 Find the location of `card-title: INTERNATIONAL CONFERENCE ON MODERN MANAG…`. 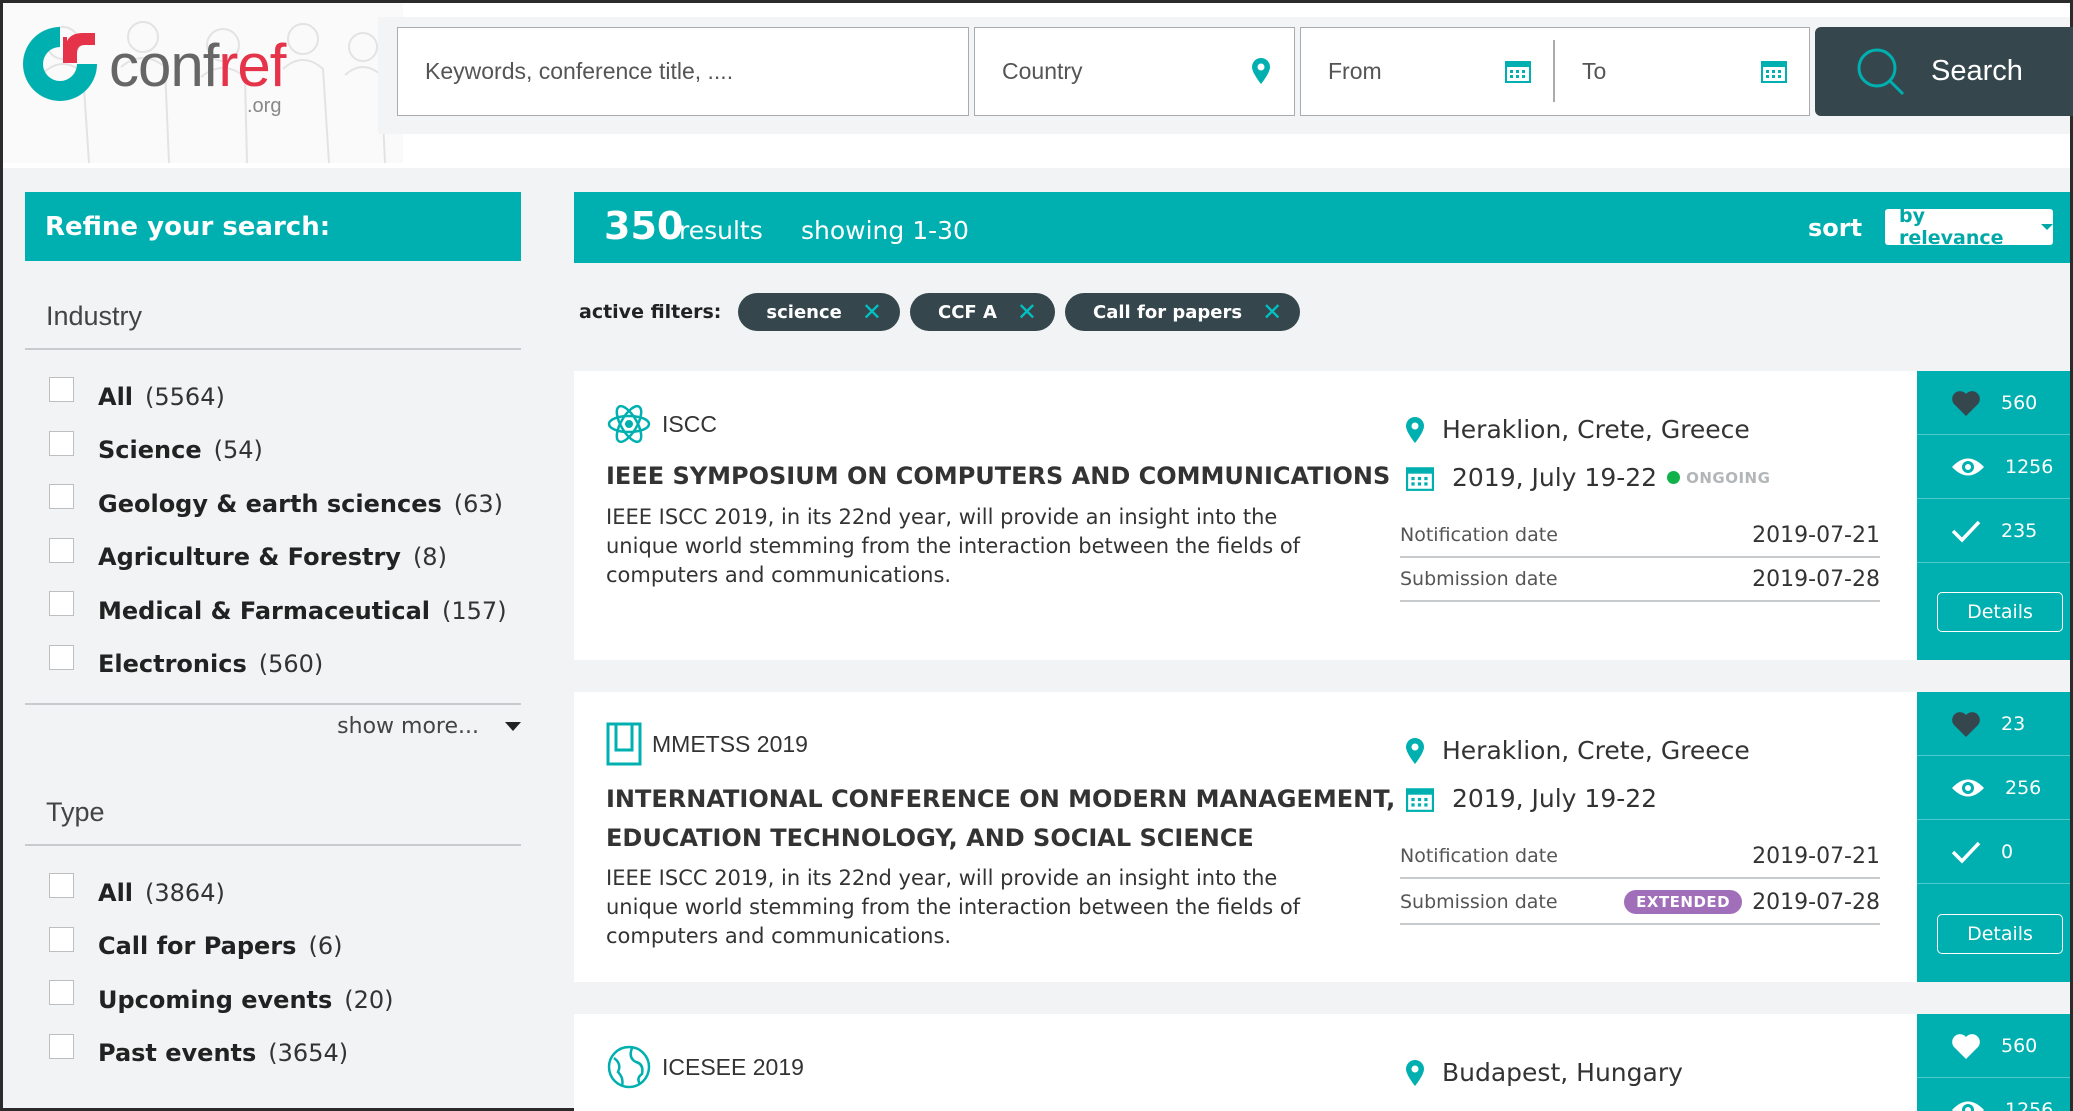

card-title: INTERNATIONAL CONFERENCE ON MODERN MANAG… is located at coordinates (1001, 819).